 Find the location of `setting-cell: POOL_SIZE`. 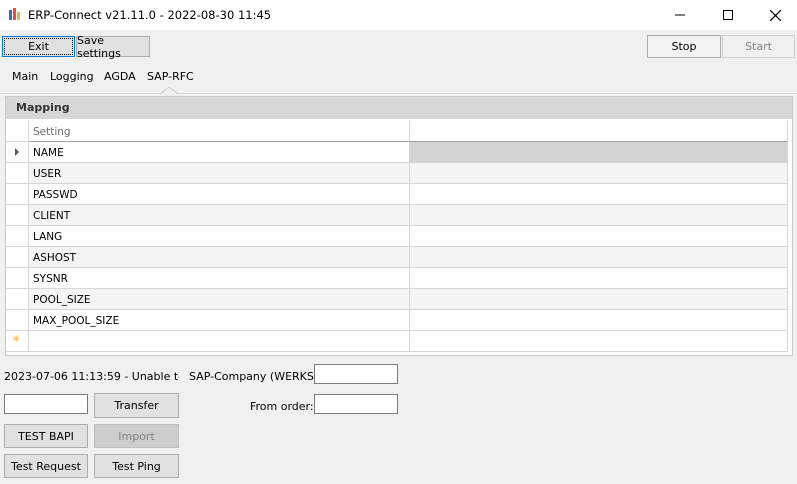

setting-cell: POOL_SIZE is located at coordinates (219, 299).